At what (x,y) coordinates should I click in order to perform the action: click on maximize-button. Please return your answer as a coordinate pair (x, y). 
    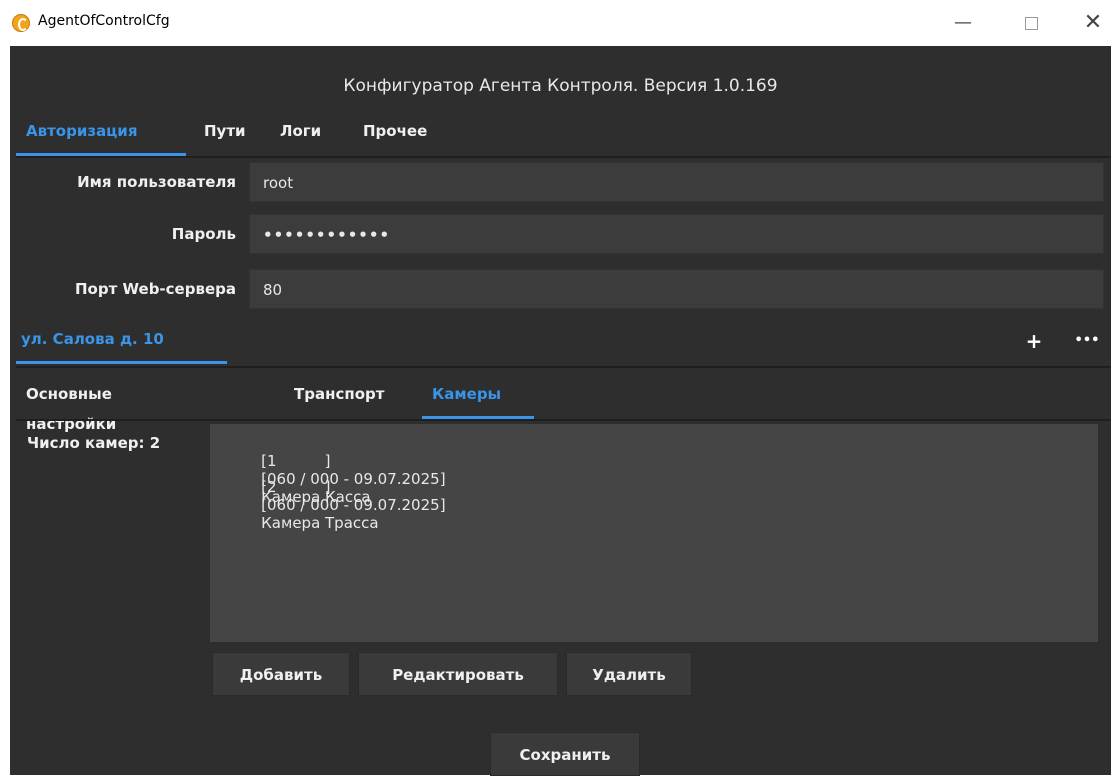
    Looking at the image, I should click on (1031, 23).